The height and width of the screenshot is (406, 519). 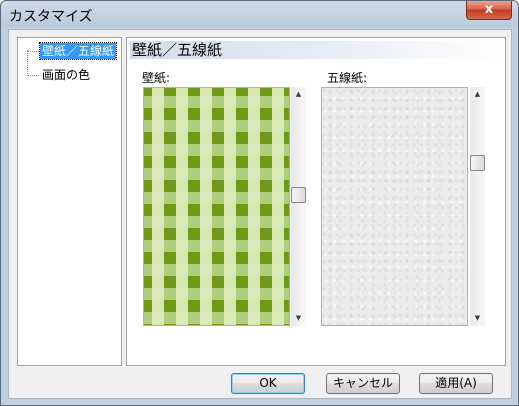 What do you see at coordinates (27, 63) in the screenshot?
I see `tree-connector-line` at bounding box center [27, 63].